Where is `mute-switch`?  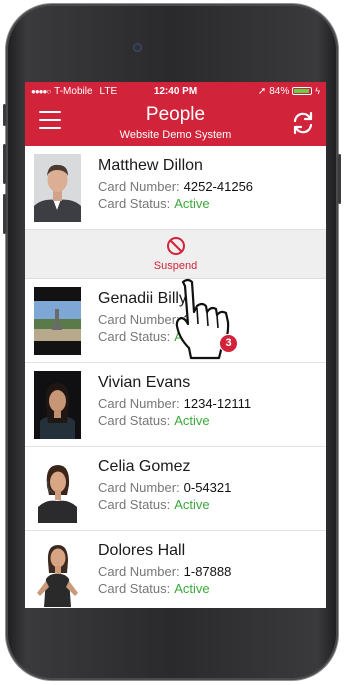
mute-switch is located at coordinates (4, 115).